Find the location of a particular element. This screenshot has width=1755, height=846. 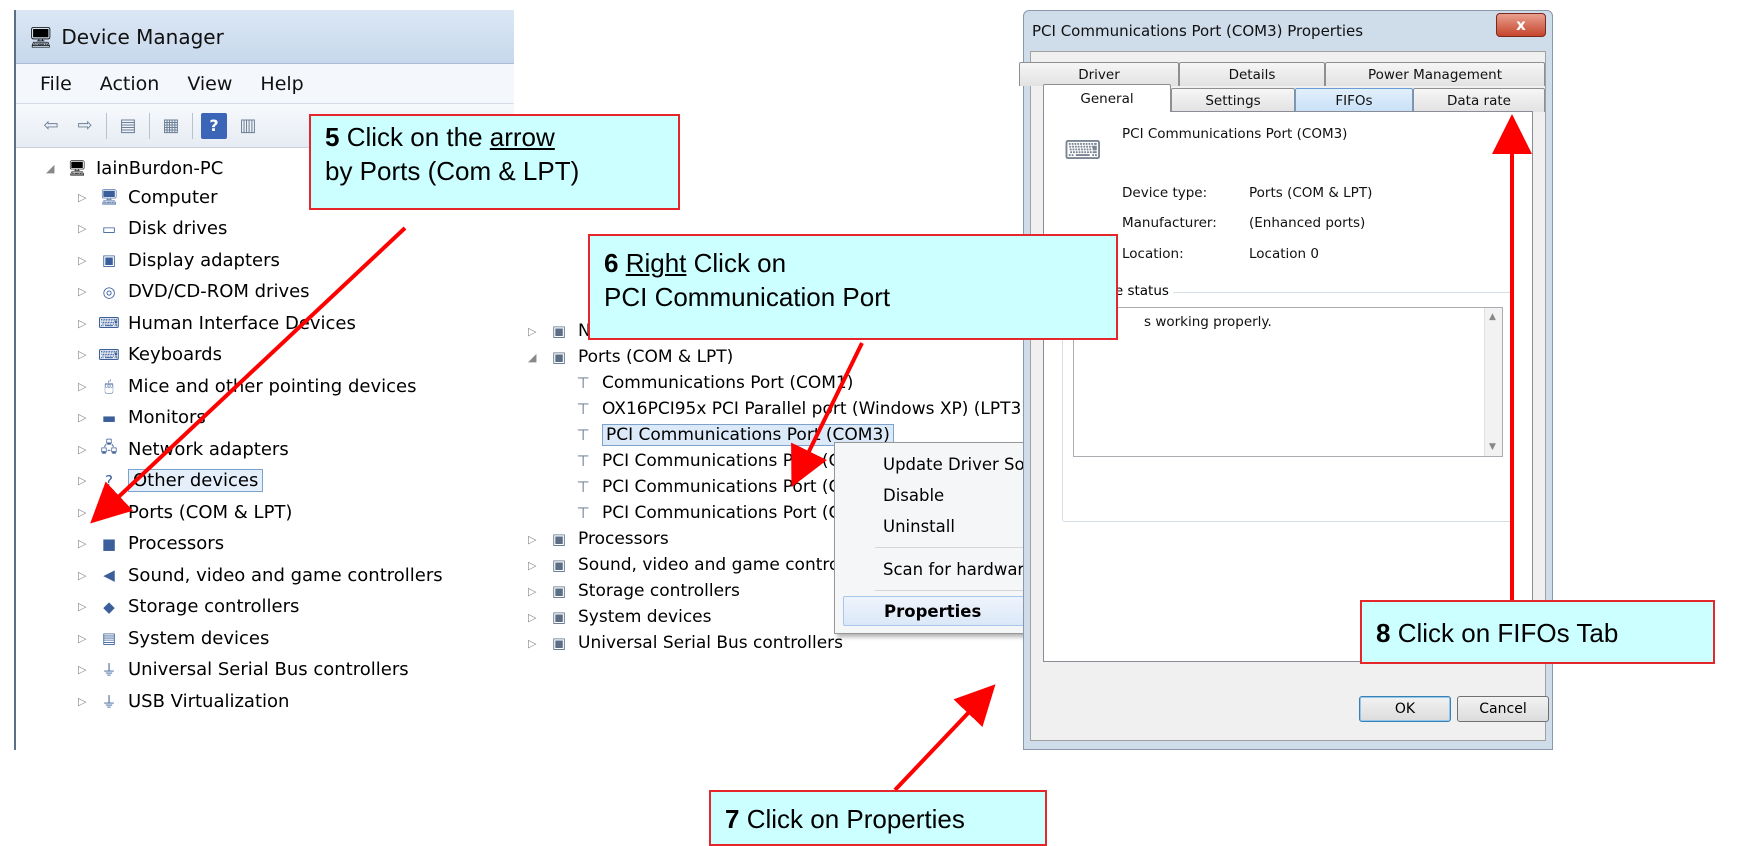

close-button: x is located at coordinates (1521, 25).